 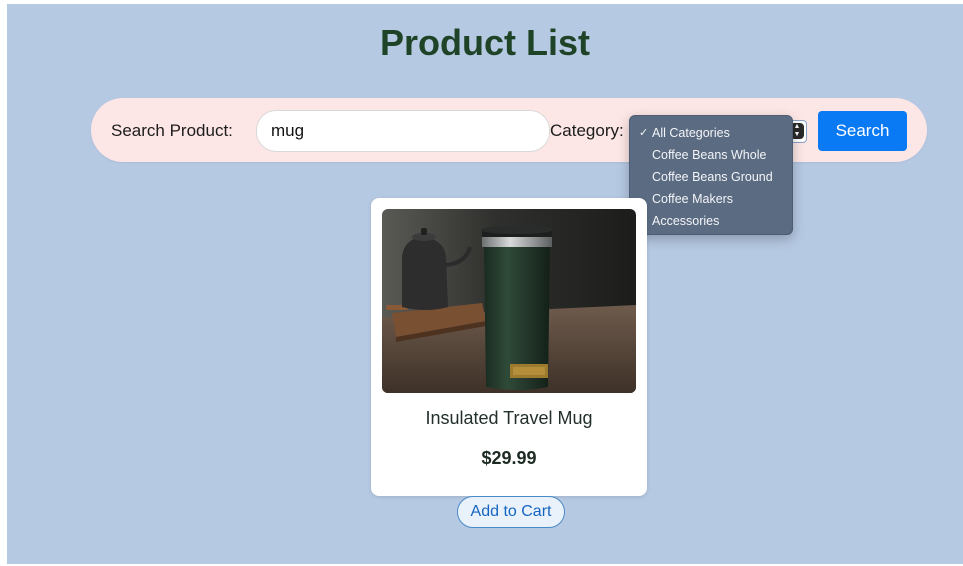 What do you see at coordinates (587, 130) in the screenshot?
I see `category-label: Category:` at bounding box center [587, 130].